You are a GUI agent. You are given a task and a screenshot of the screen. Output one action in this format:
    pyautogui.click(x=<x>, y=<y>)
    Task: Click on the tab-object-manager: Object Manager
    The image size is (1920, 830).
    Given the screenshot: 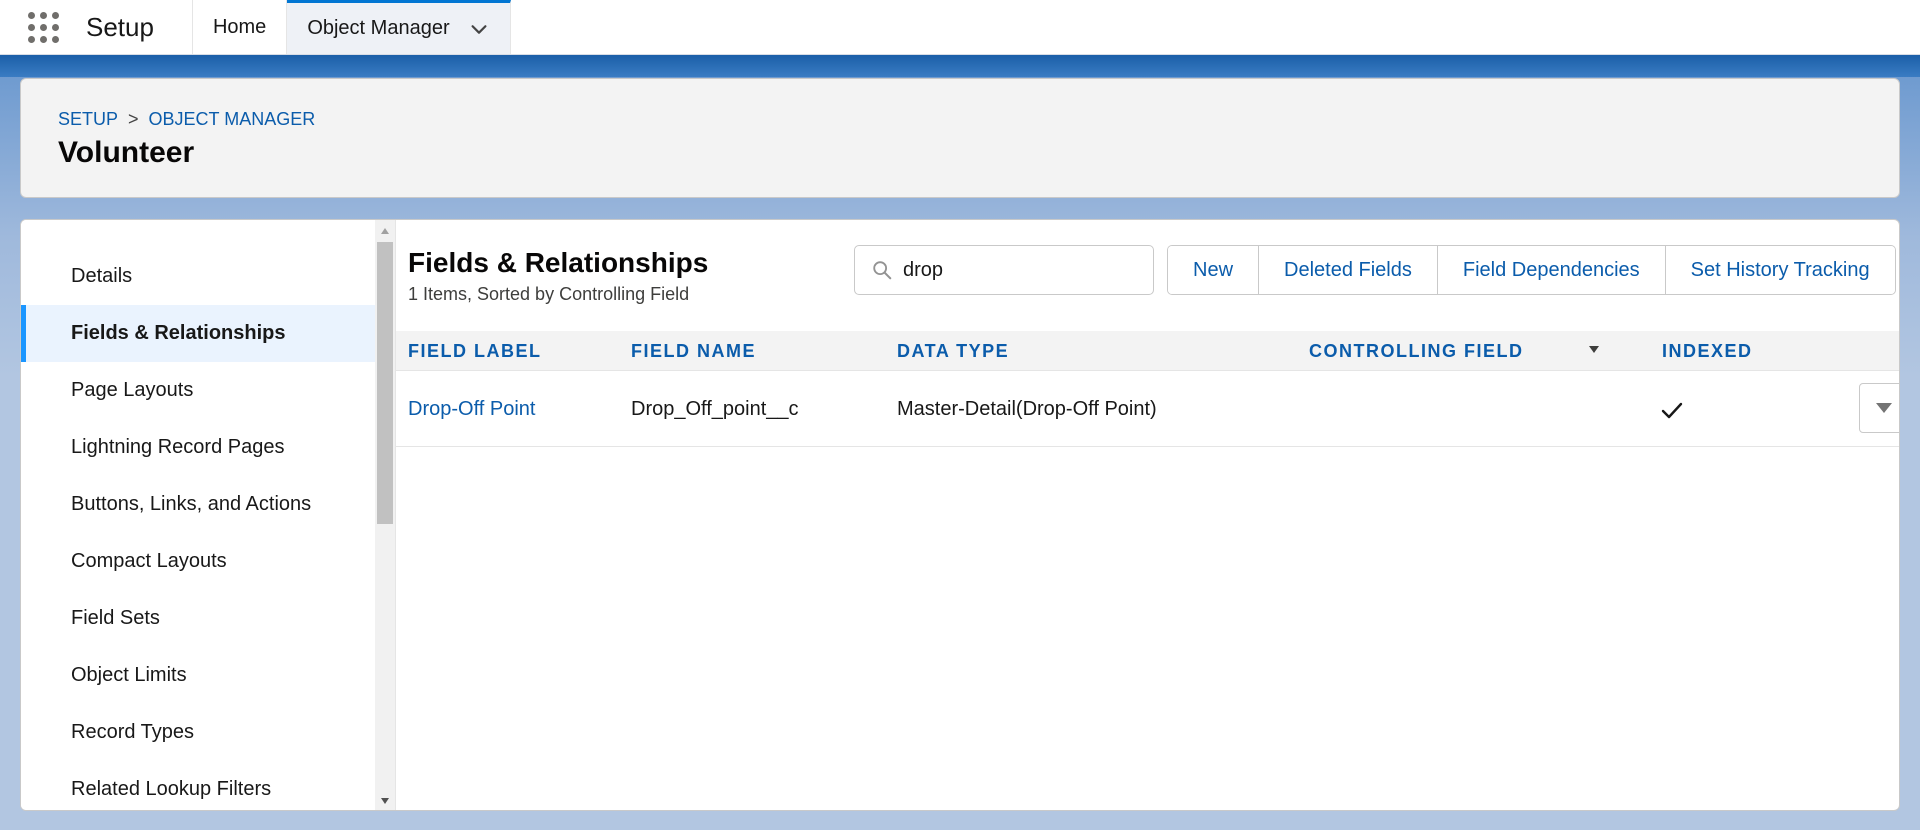 What is the action you would take?
    pyautogui.click(x=399, y=27)
    